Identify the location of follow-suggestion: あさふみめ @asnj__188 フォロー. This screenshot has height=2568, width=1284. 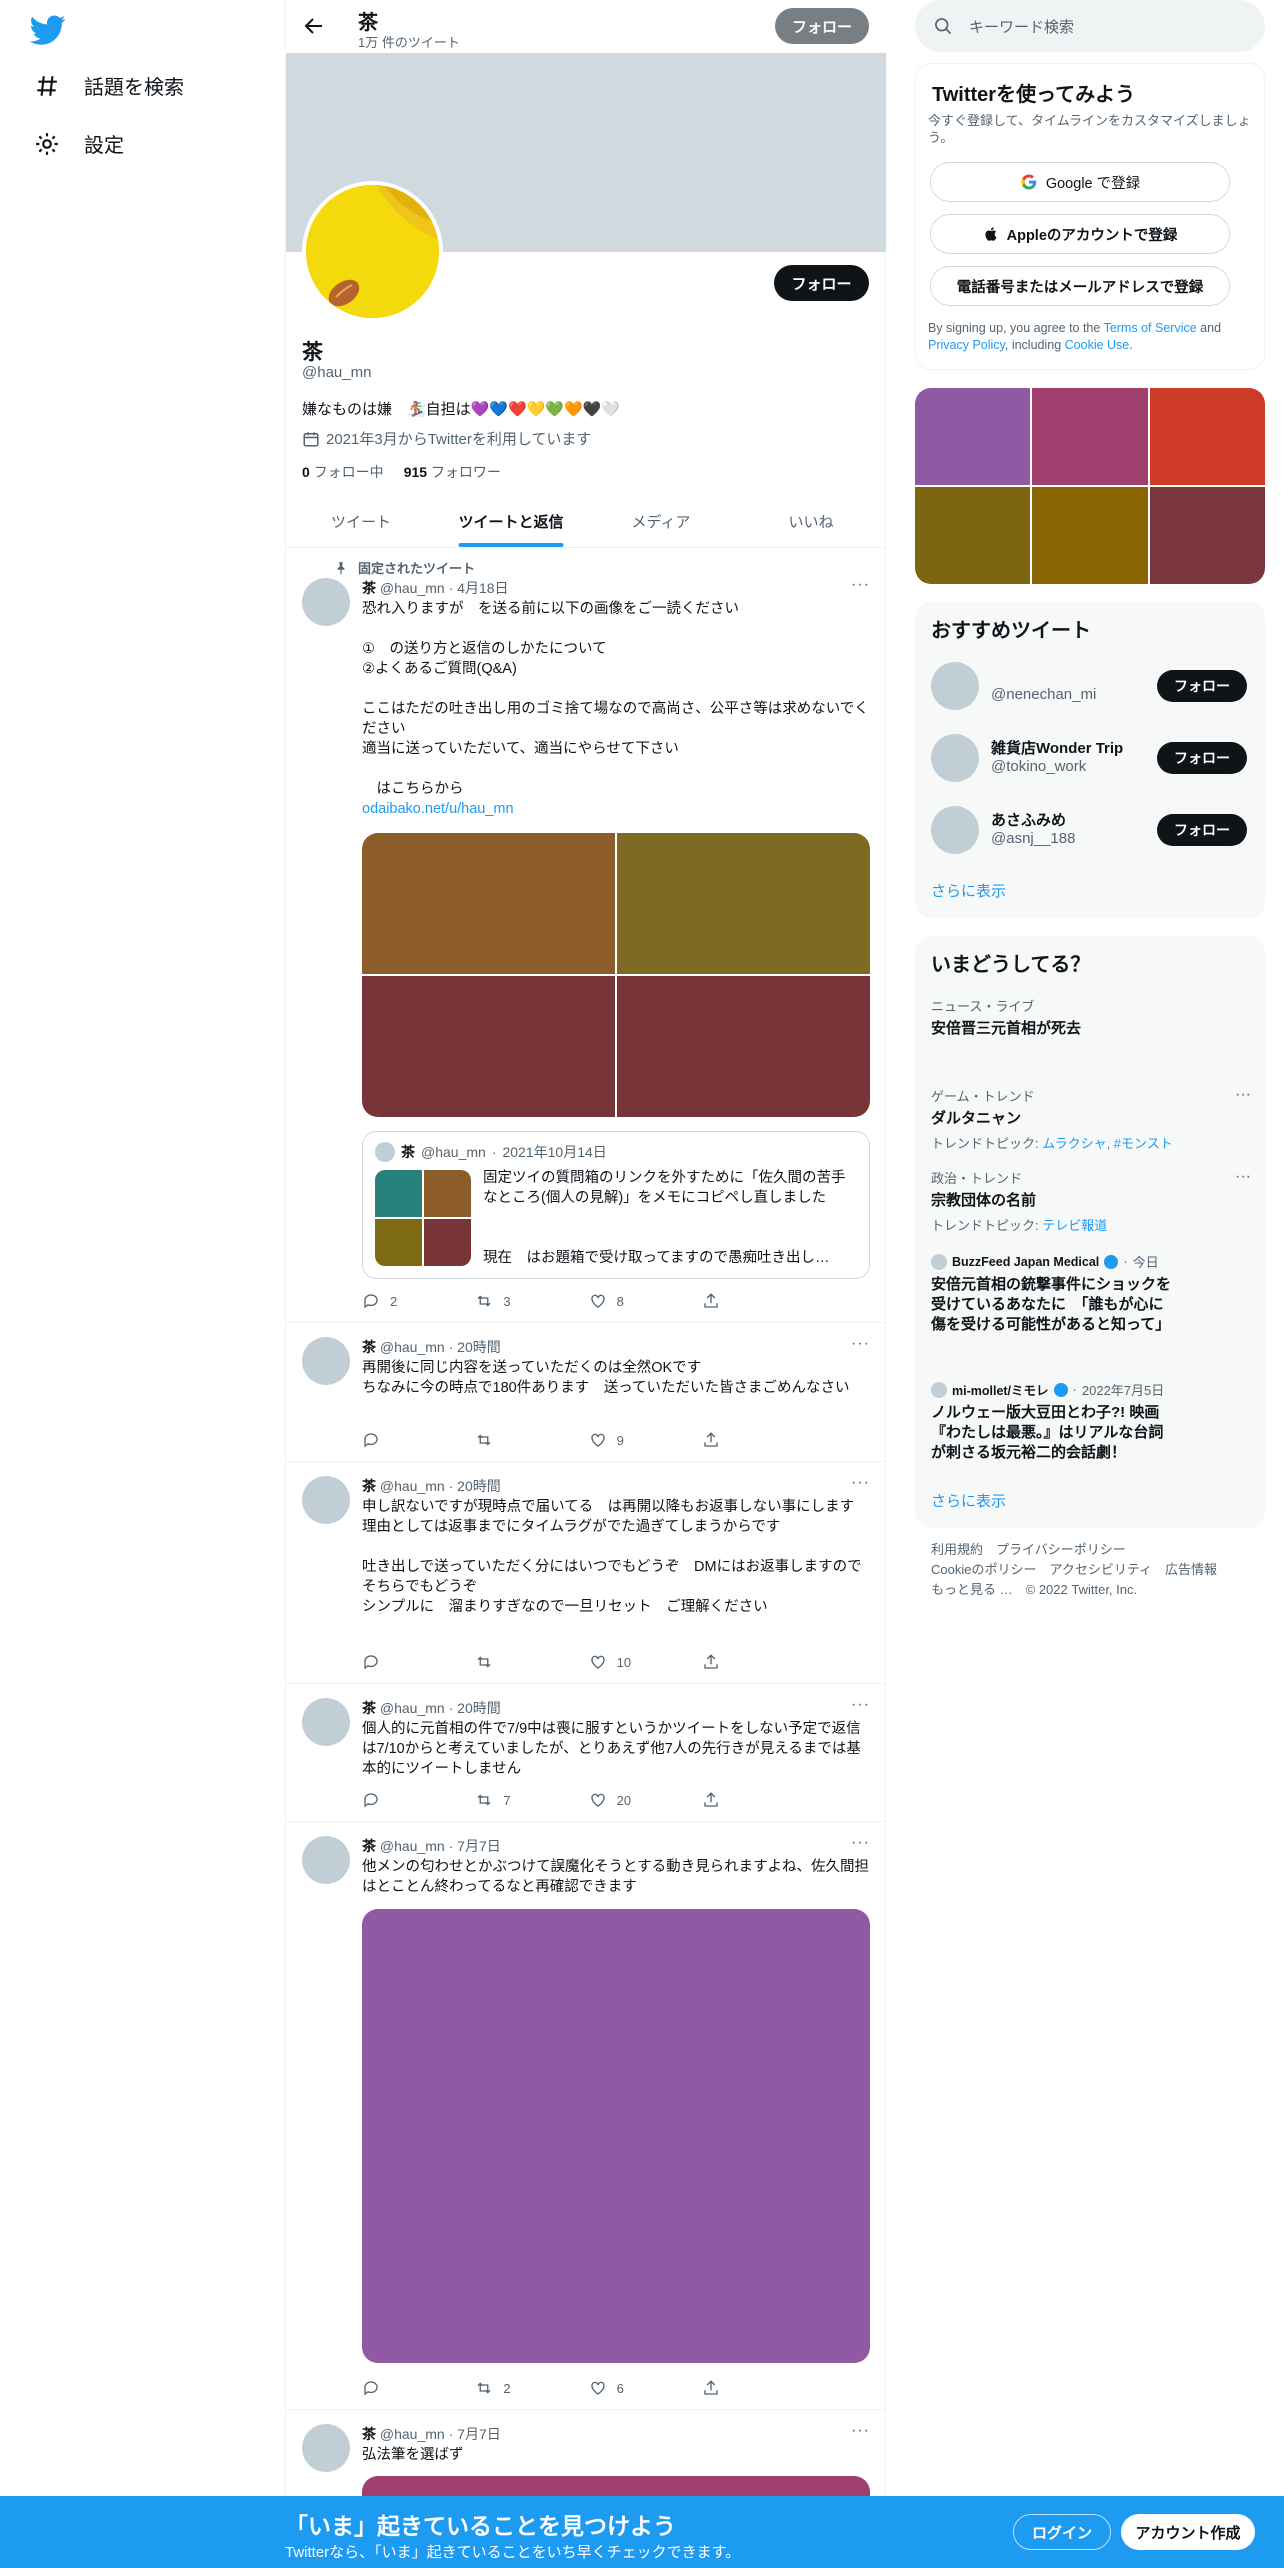
(1091, 830).